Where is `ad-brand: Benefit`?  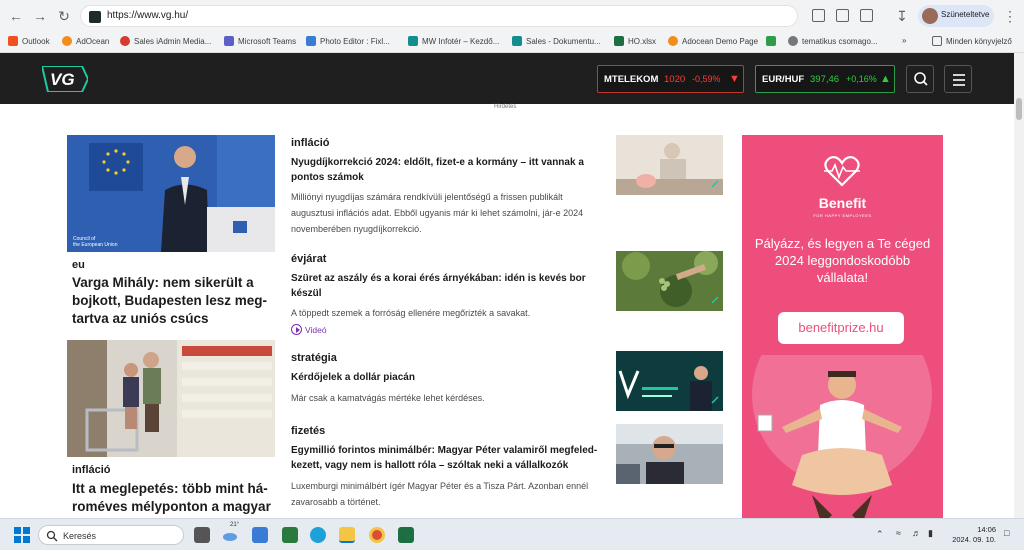
ad-brand: Benefit is located at coordinates (842, 203).